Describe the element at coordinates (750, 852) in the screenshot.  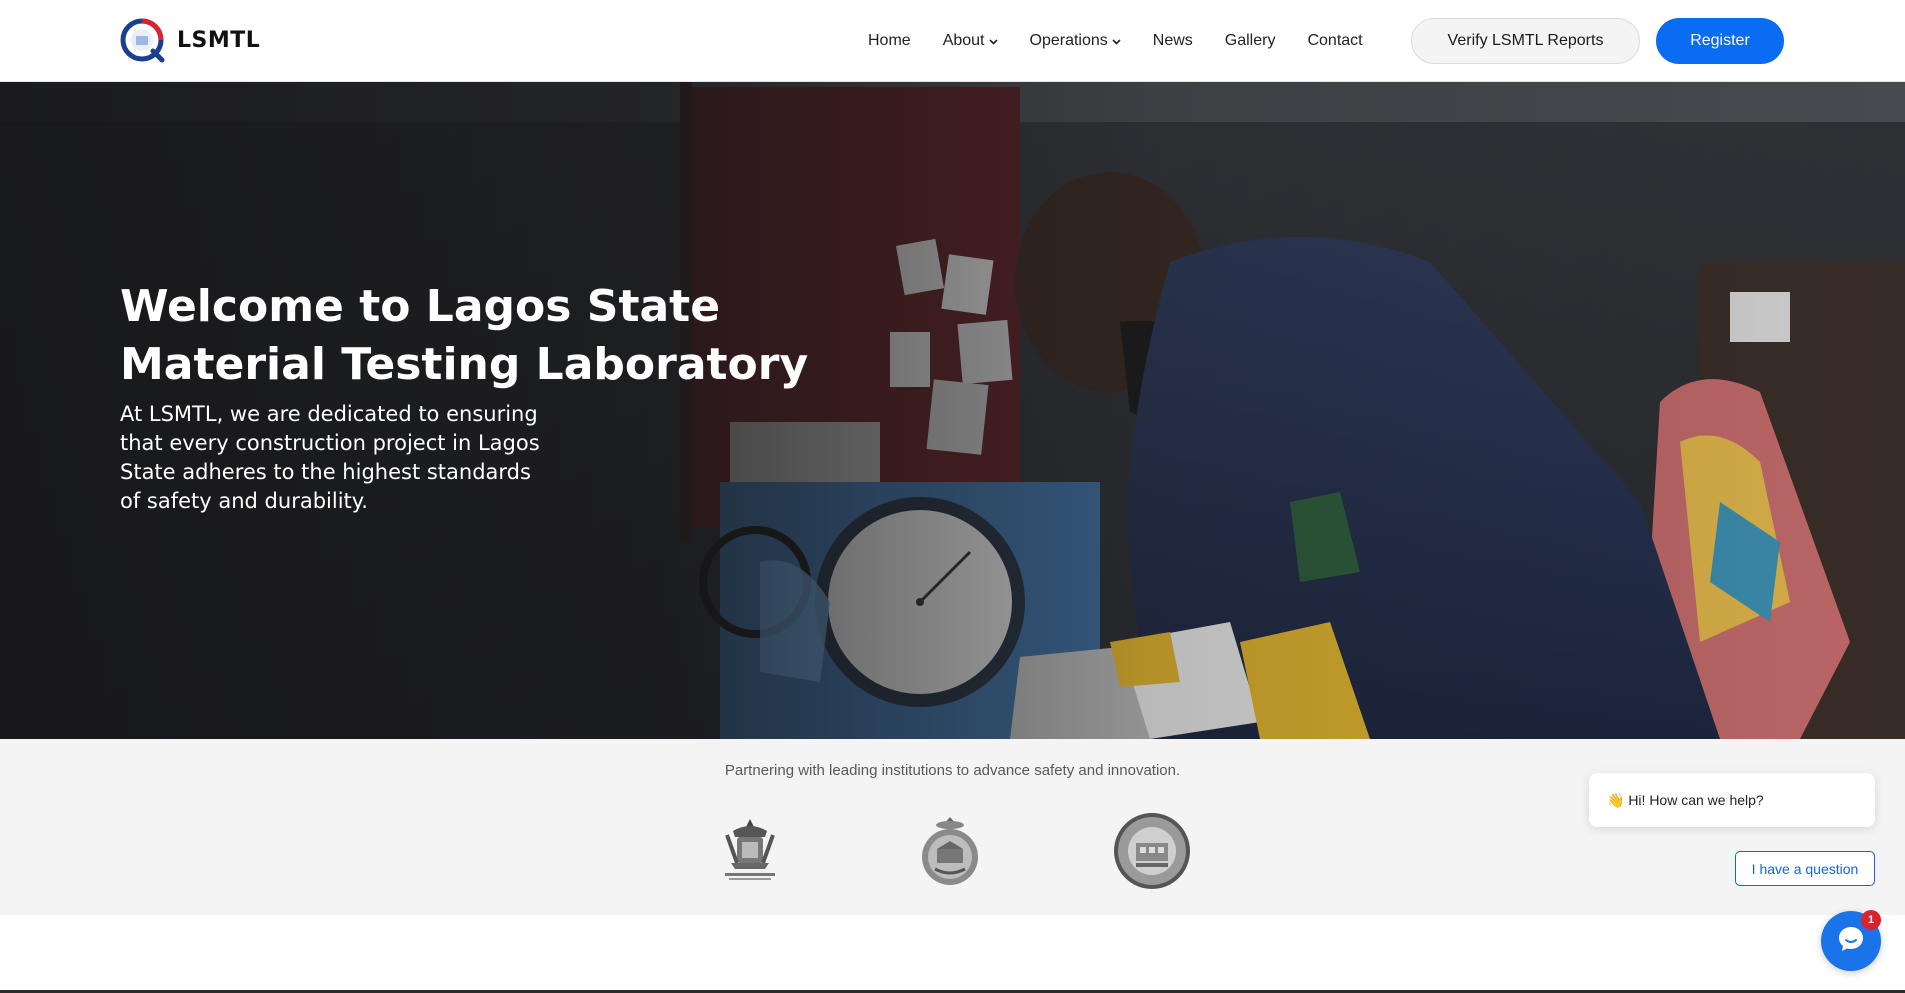
I see `lagos-state-government-logo` at that location.